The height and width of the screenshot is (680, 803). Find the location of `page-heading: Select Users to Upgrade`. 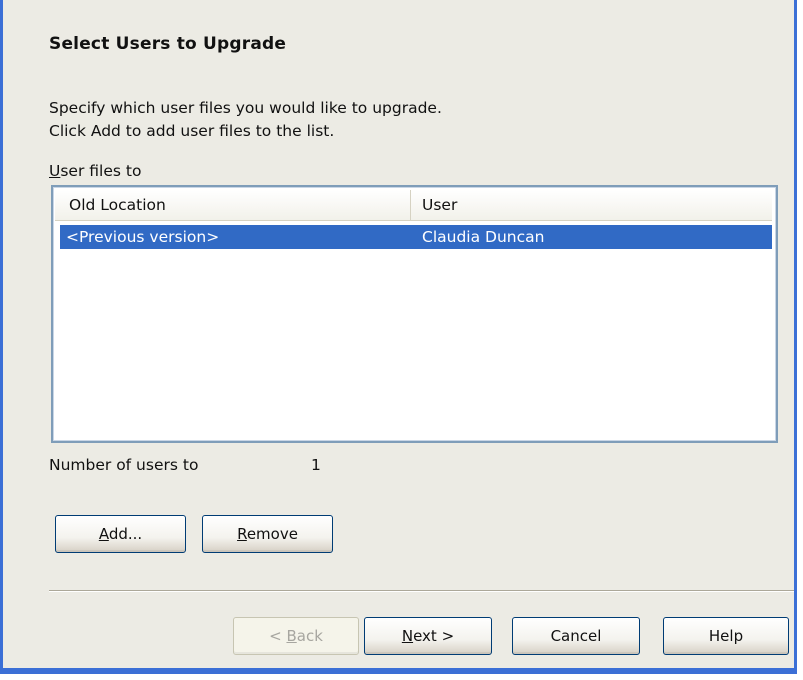

page-heading: Select Users to Upgrade is located at coordinates (168, 44).